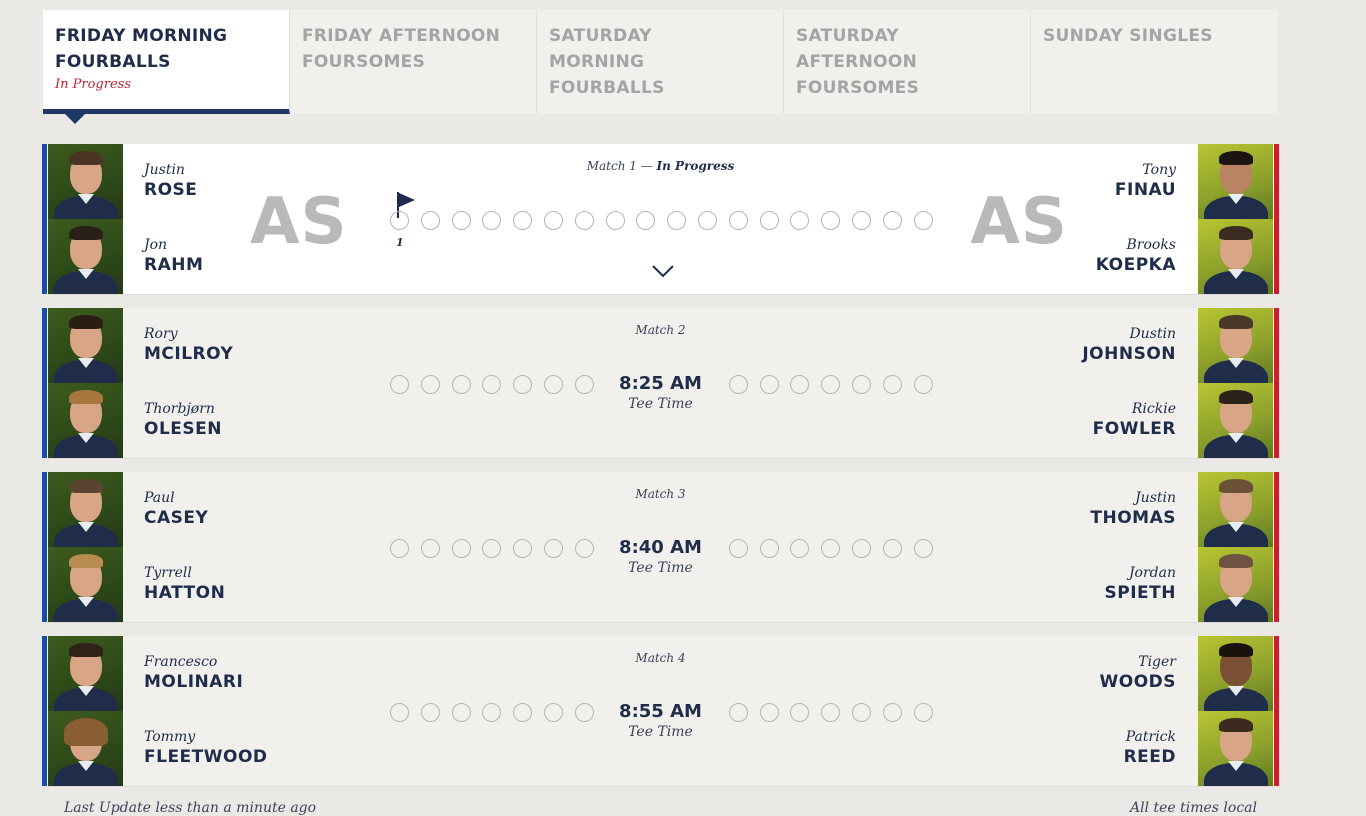  What do you see at coordinates (176, 518) in the screenshot?
I see `player-last-name: CASEY` at bounding box center [176, 518].